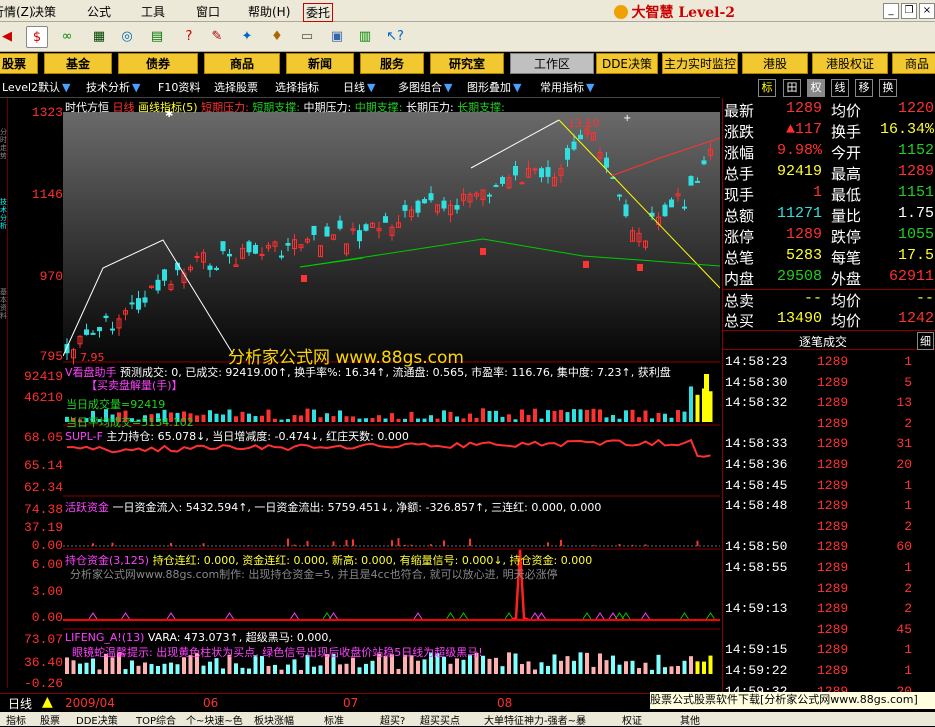 This screenshot has height=727, width=935. I want to click on tick-row: 12892, so click(829, 426).